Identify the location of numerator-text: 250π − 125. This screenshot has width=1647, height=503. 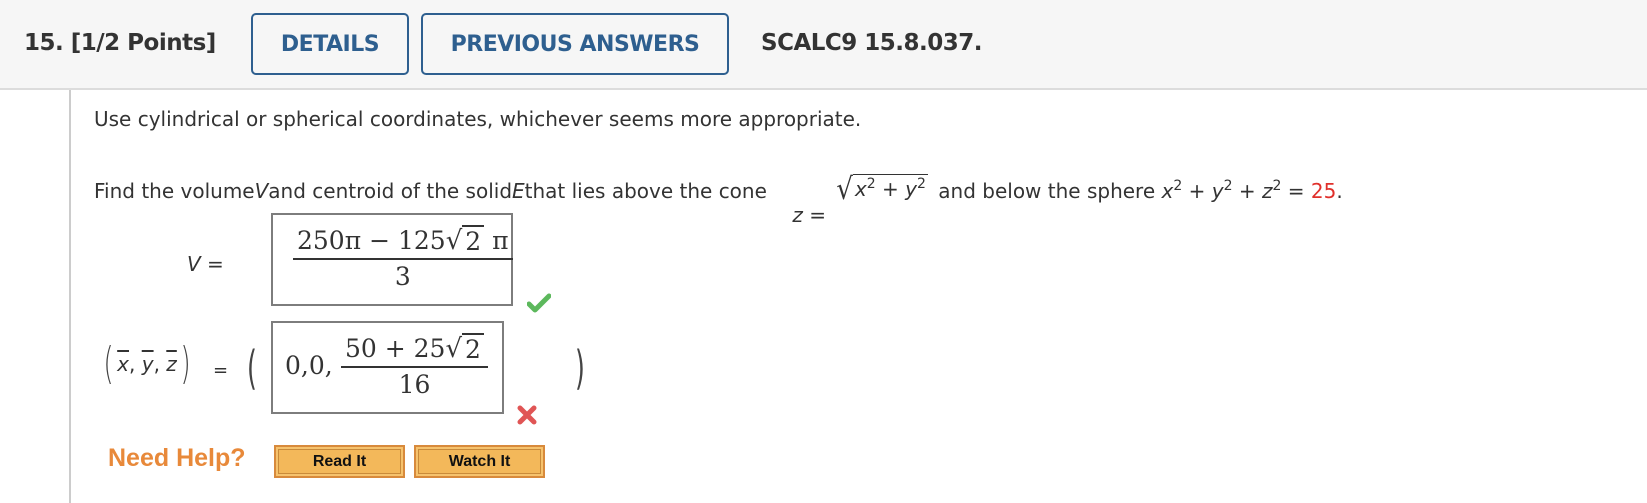
(371, 240).